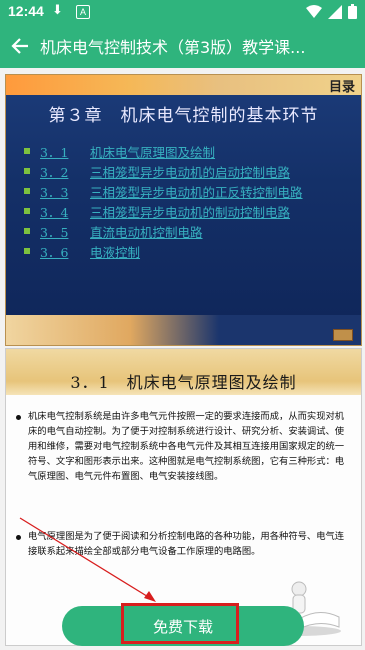 This screenshot has height=650, width=365. What do you see at coordinates (54, 252) in the screenshot?
I see `toc-number: 3．6` at bounding box center [54, 252].